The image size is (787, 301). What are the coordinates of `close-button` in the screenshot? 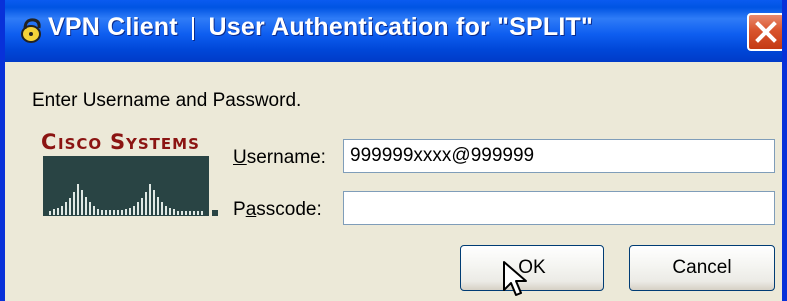 It's located at (764, 32).